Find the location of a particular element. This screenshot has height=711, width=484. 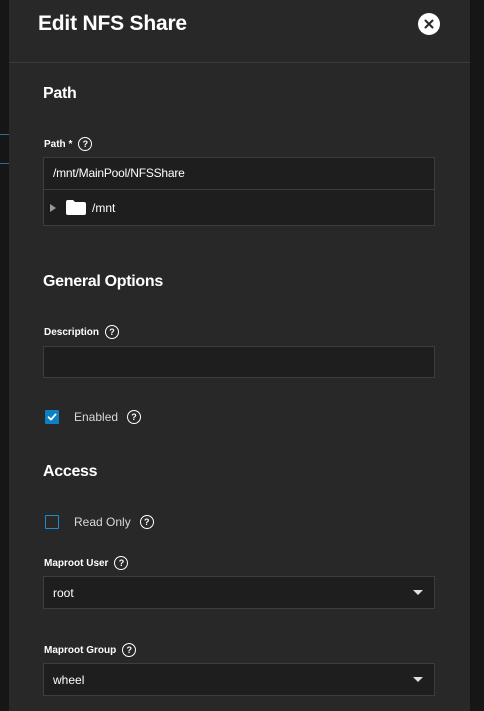

path-label-row: Path * ? is located at coordinates (68, 144).